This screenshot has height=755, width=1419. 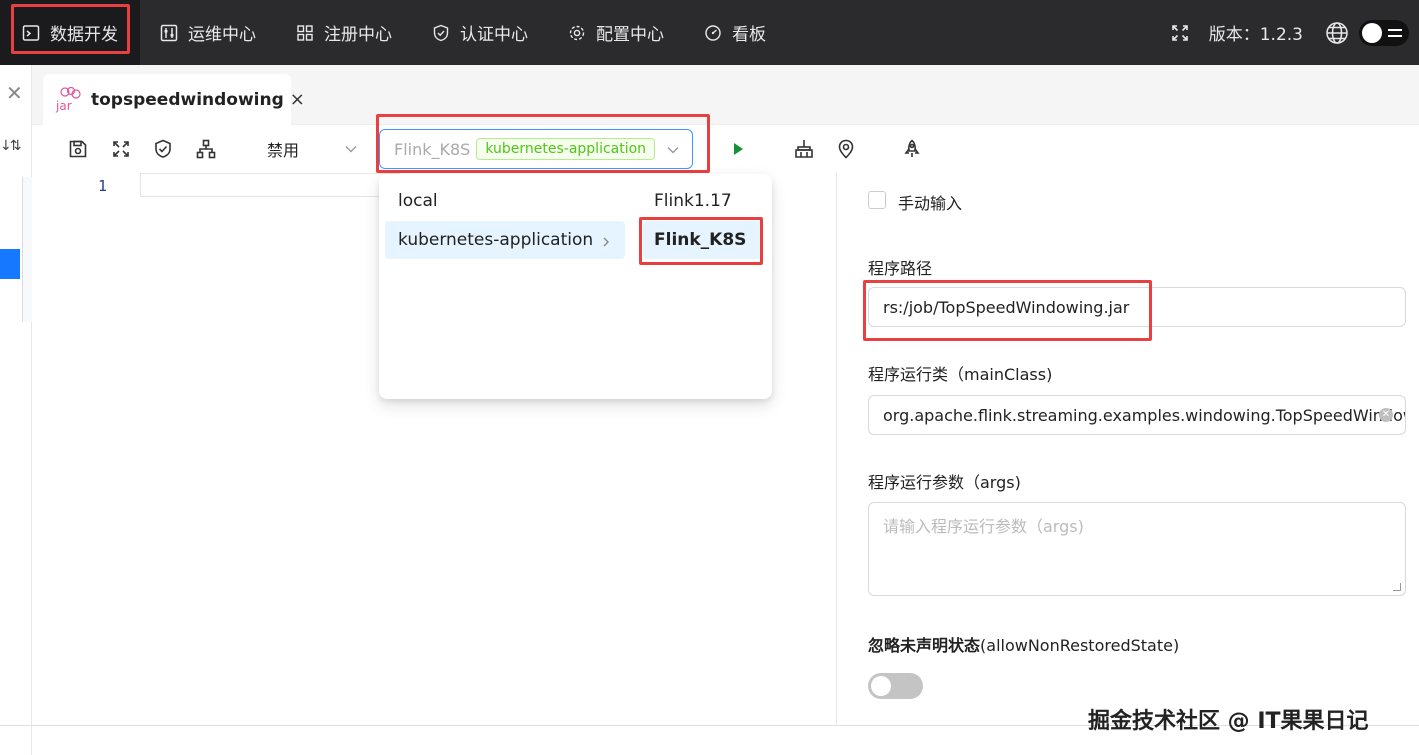 I want to click on tab-topspeedwindowing: jar topspeedwindowing ×, so click(x=174, y=99).